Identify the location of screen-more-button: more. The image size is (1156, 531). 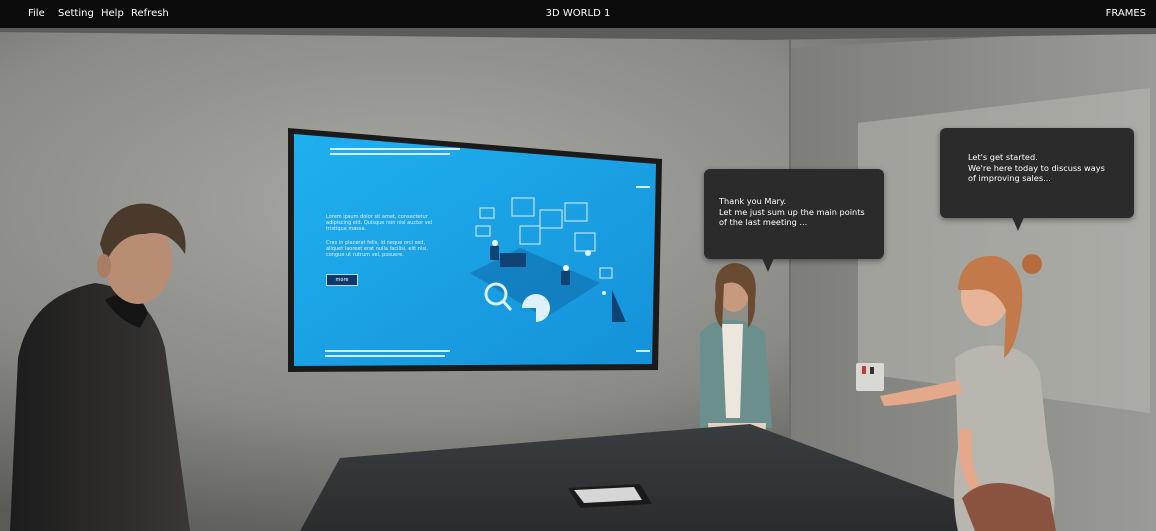
(342, 280).